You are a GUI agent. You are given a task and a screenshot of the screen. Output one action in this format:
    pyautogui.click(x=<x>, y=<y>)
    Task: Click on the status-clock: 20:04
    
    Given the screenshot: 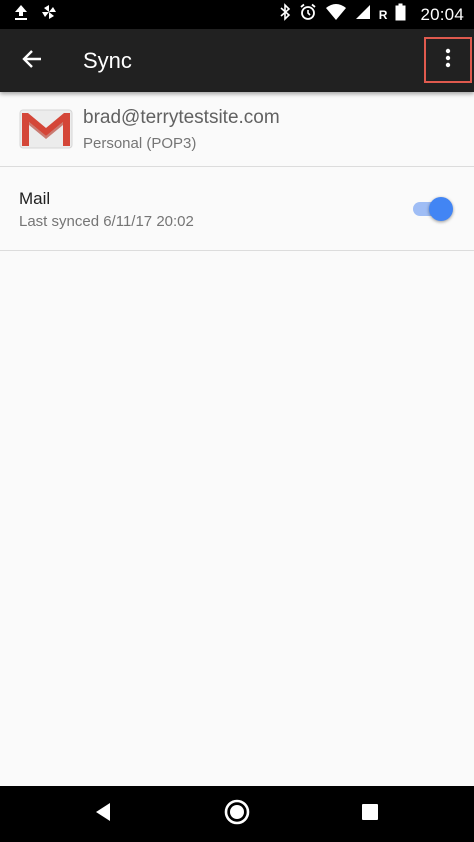 What is the action you would take?
    pyautogui.click(x=442, y=14)
    